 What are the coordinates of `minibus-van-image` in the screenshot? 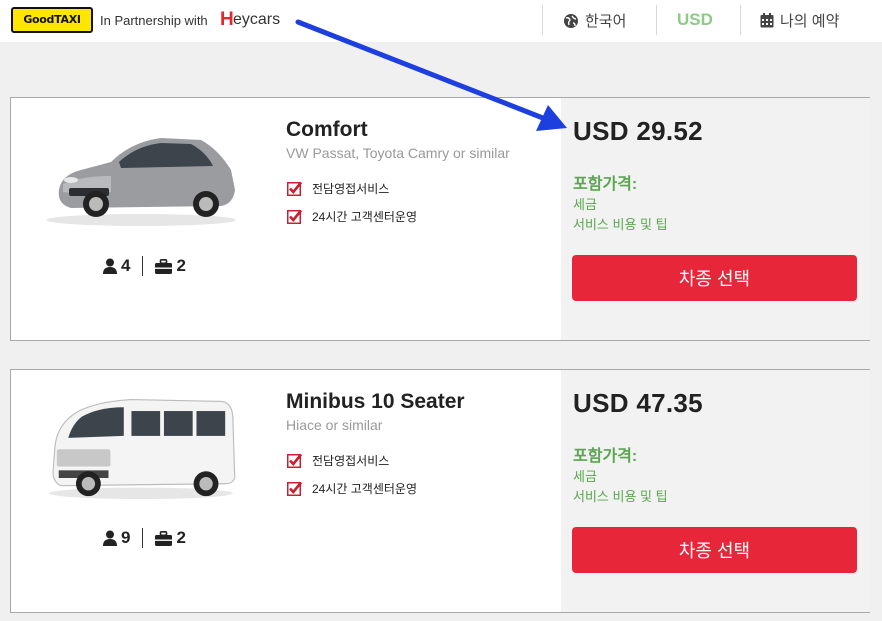 It's located at (142, 449).